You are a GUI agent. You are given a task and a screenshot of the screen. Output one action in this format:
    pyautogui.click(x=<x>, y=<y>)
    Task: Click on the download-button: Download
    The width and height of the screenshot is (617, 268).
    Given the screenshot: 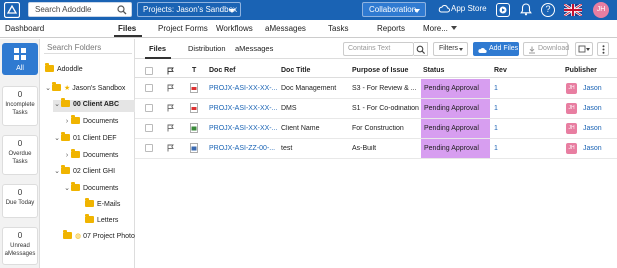 What is the action you would take?
    pyautogui.click(x=546, y=49)
    